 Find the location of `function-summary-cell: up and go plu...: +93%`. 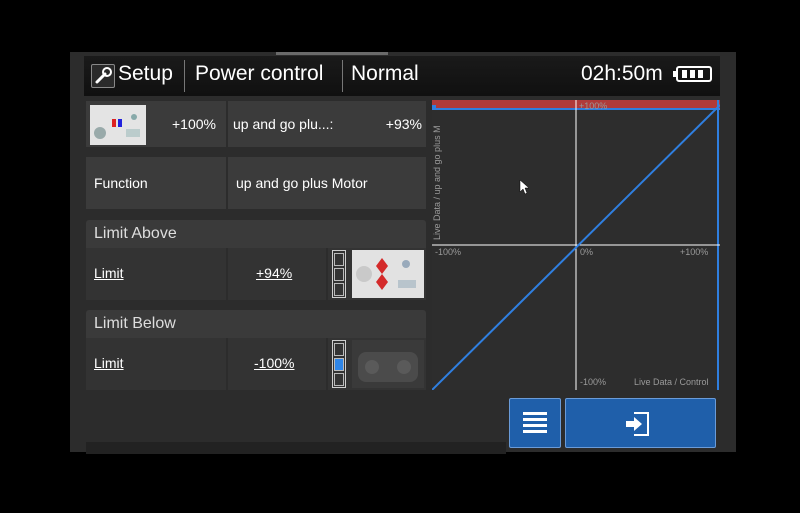

function-summary-cell: up and go plu...: +93% is located at coordinates (327, 124).